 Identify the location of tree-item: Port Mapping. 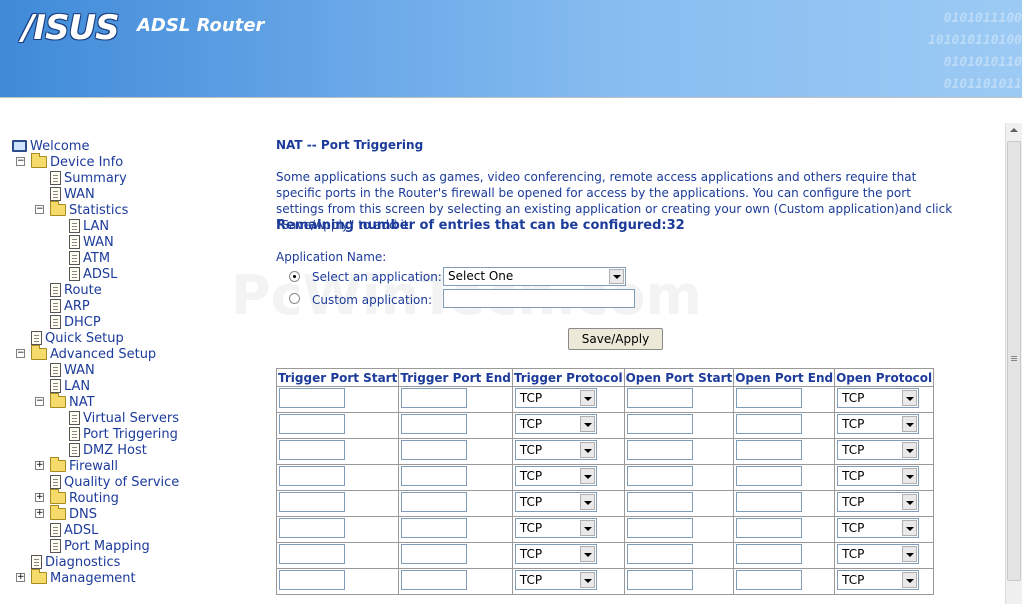
(100, 546).